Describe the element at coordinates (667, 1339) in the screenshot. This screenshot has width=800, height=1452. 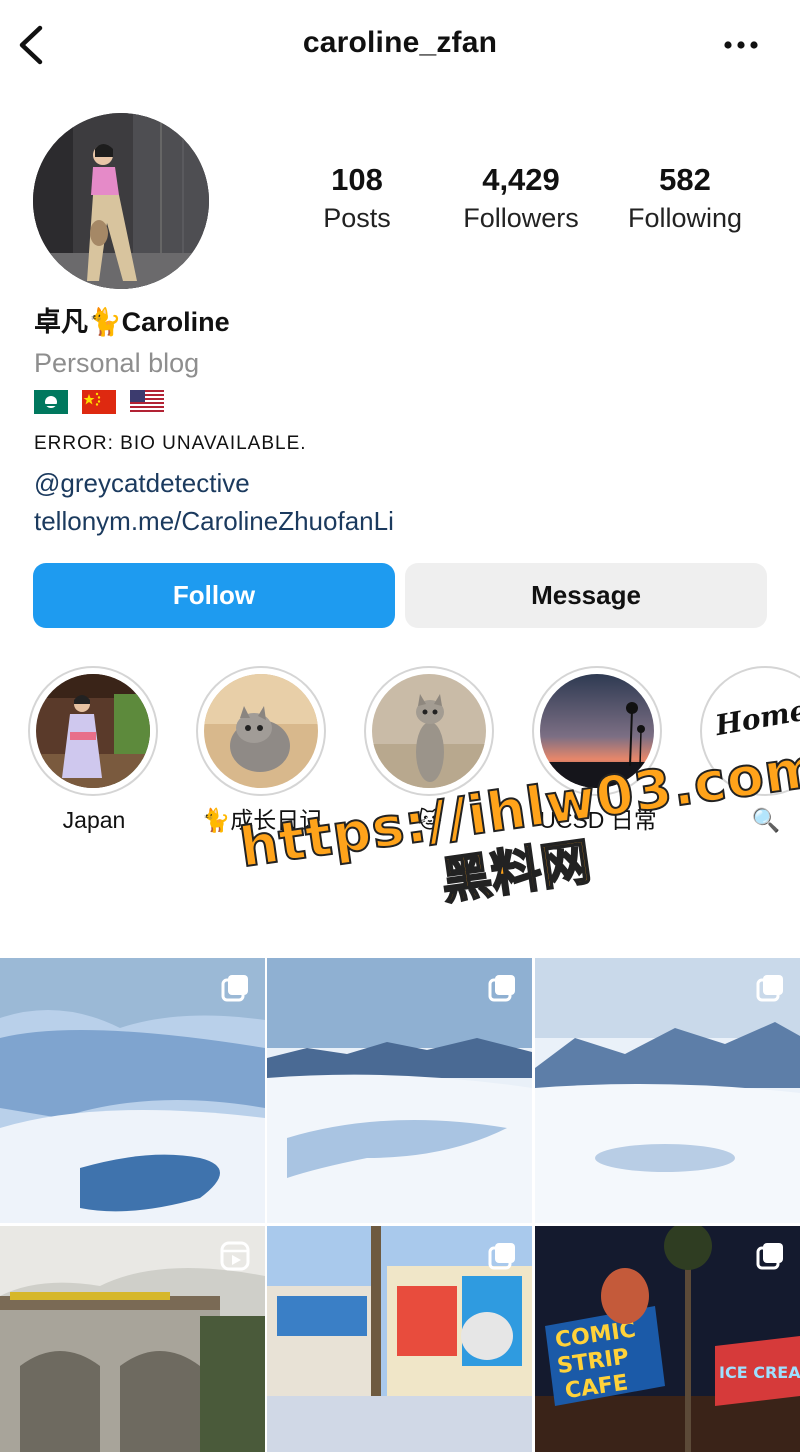
I see `post-tile: COMIC STRIP CAFE ICE CREAM` at that location.